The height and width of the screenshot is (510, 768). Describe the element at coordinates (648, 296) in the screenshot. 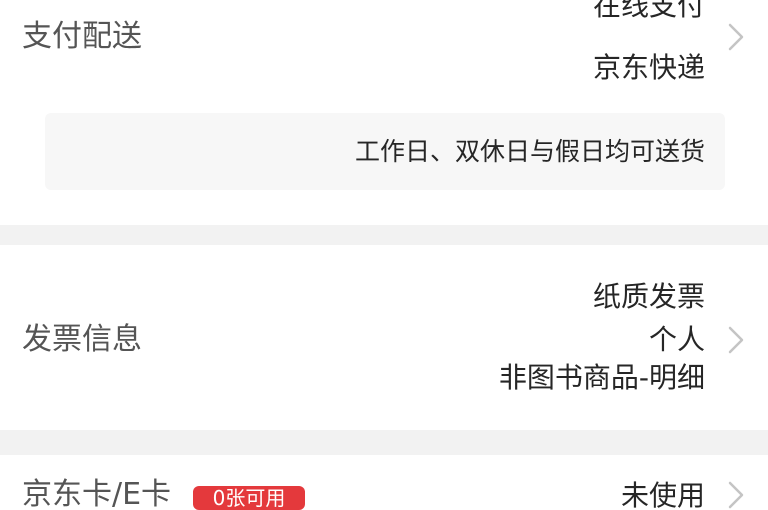

I see `invoice-type-value: 纸质发票` at that location.